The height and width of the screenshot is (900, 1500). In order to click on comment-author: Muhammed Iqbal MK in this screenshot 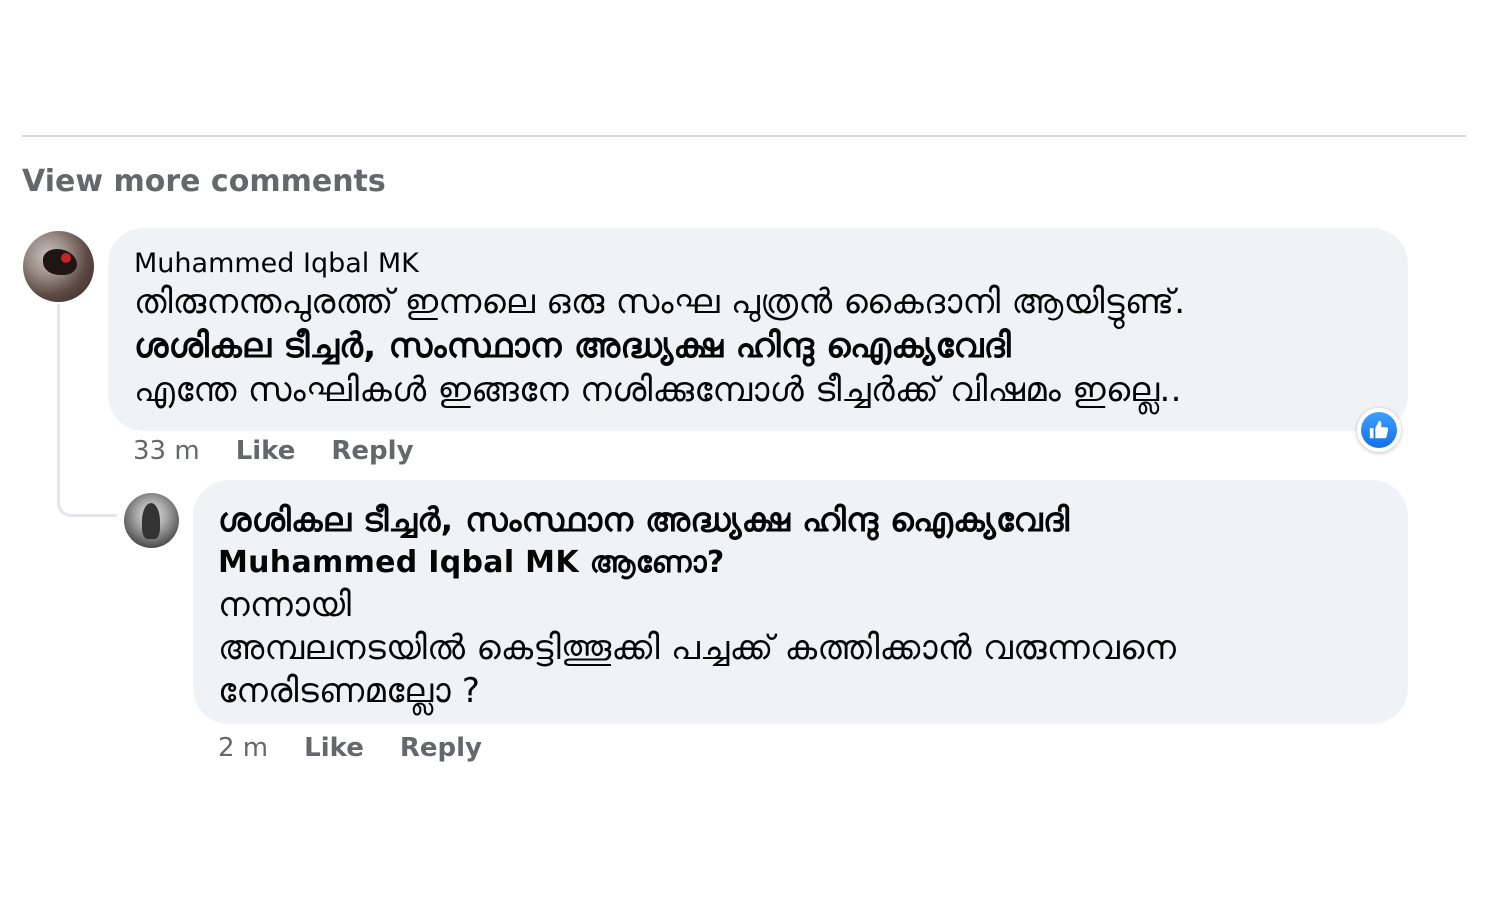, I will do `click(771, 264)`.